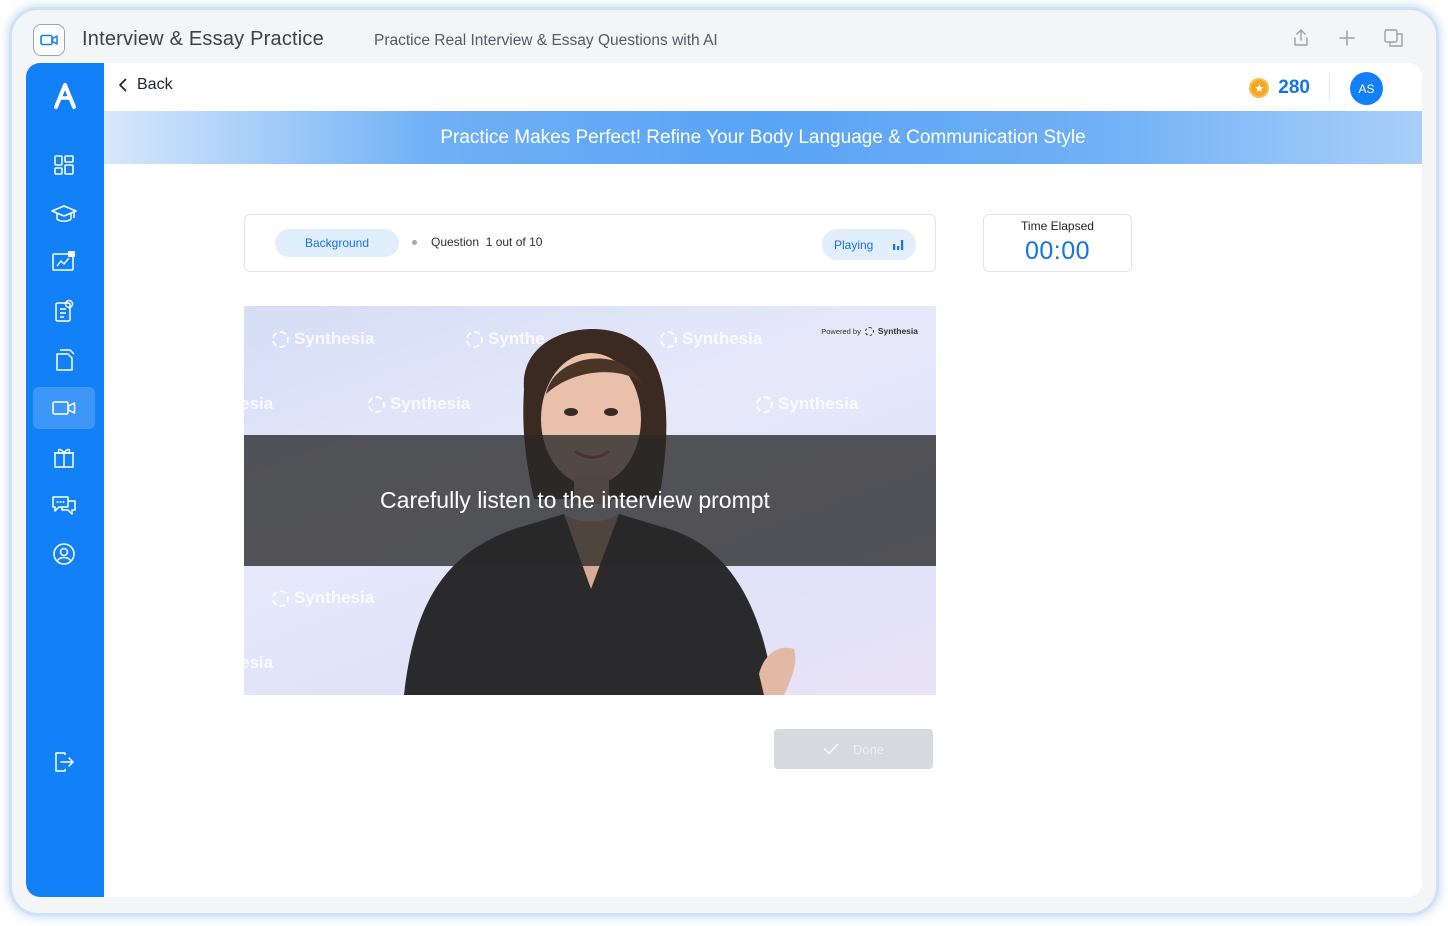  I want to click on dashboard-icon, so click(64, 165).